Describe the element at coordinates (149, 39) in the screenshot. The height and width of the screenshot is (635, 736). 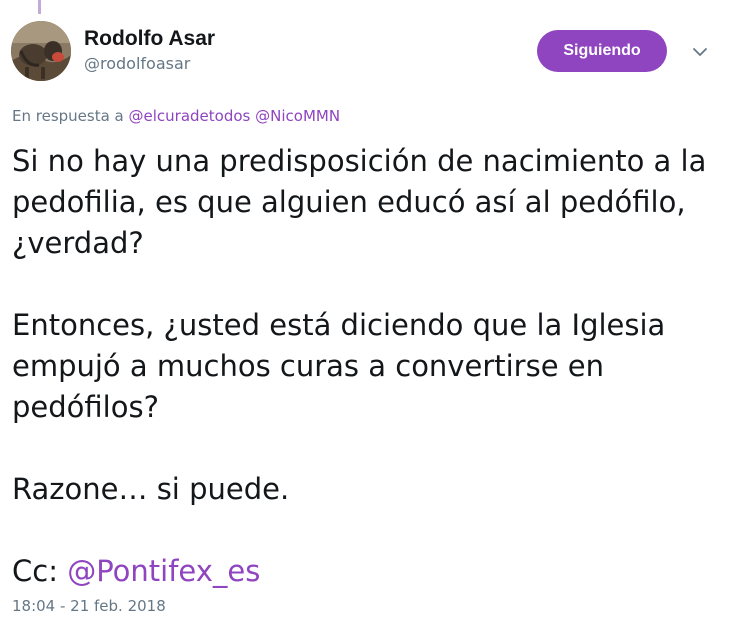
I see `author-display-name: Rodolfo Asar` at that location.